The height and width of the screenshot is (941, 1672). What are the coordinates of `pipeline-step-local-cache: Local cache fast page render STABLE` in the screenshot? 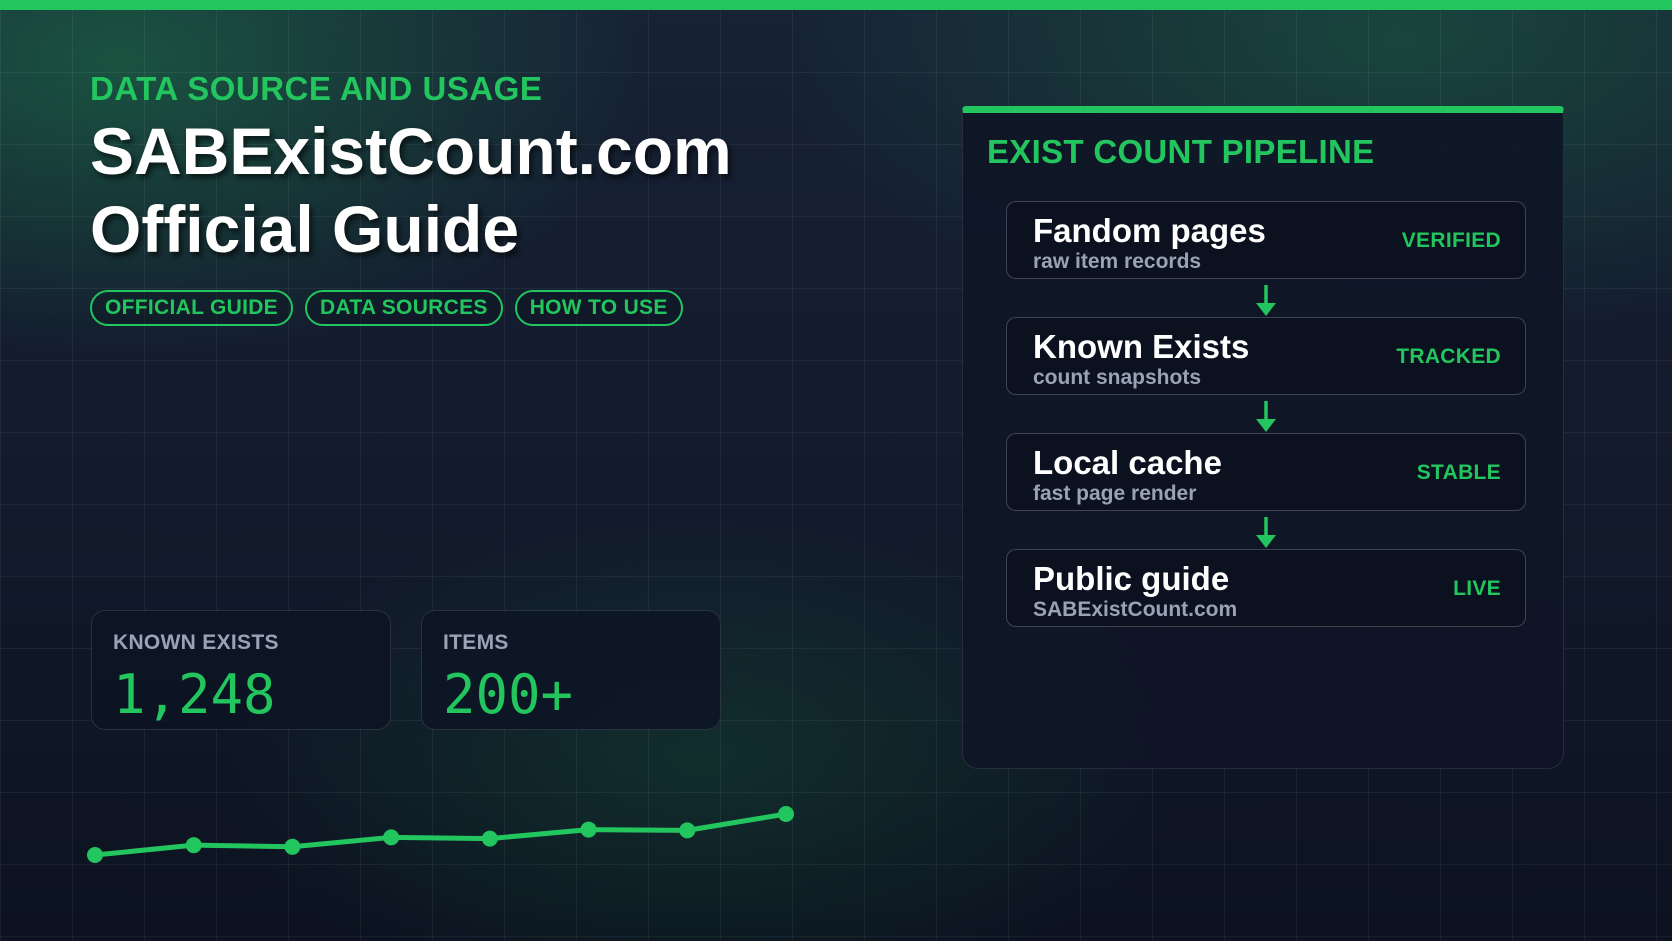 It's located at (1266, 472).